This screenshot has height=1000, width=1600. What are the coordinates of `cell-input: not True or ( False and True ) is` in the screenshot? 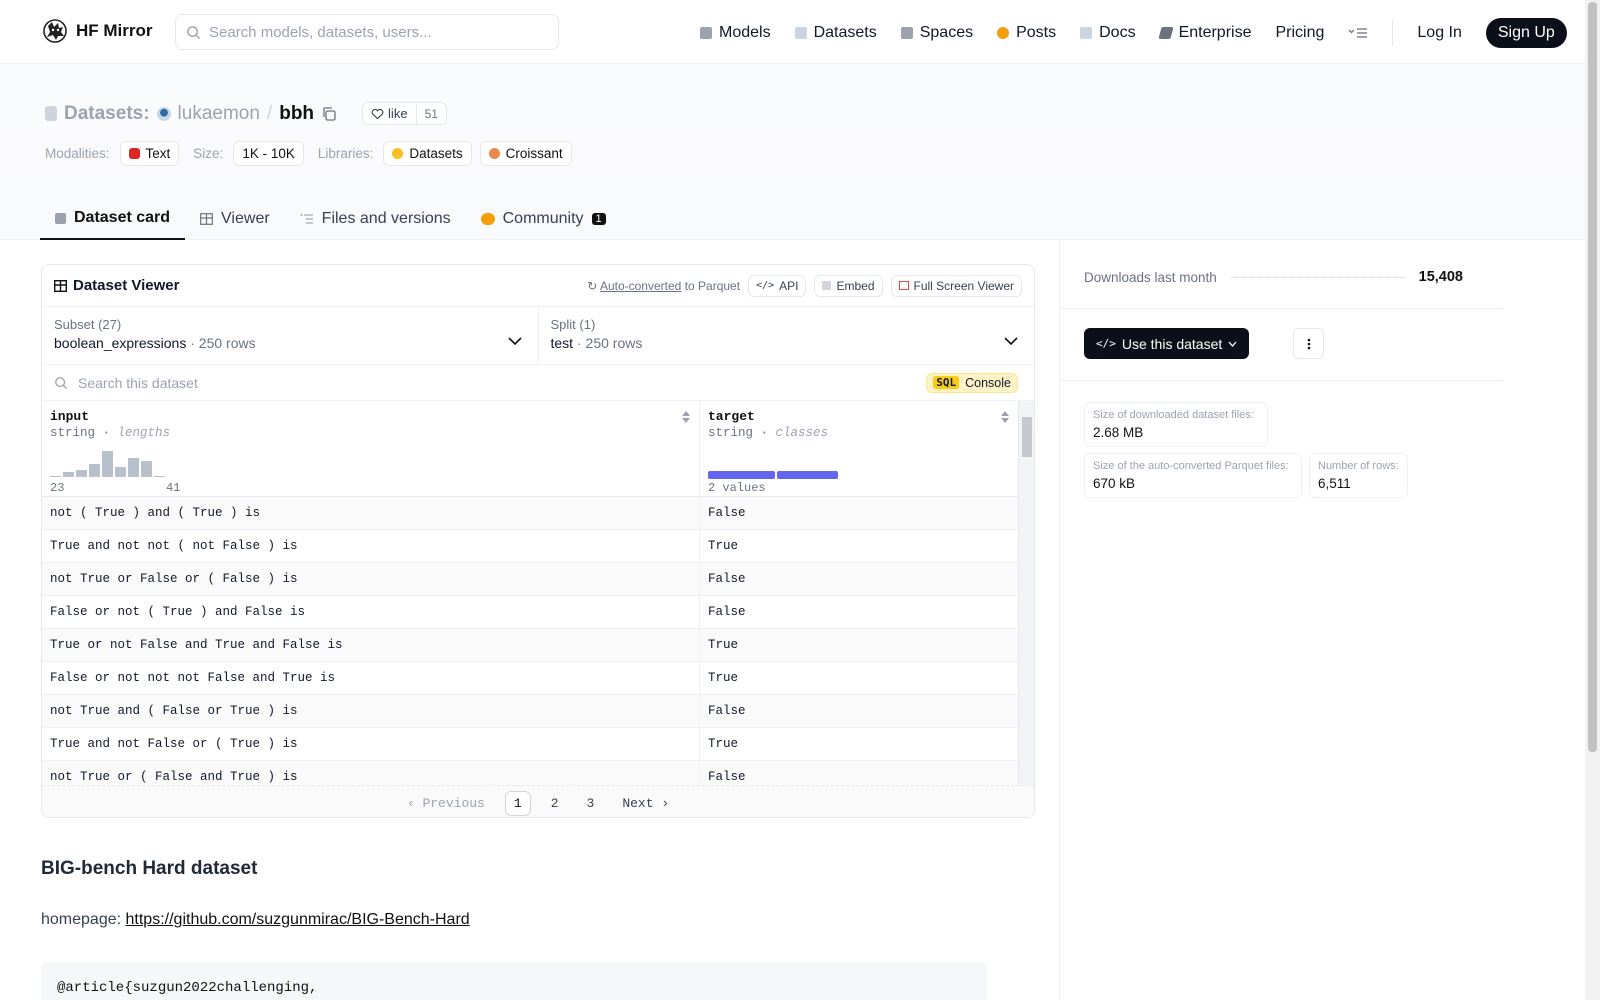 It's located at (371, 773).